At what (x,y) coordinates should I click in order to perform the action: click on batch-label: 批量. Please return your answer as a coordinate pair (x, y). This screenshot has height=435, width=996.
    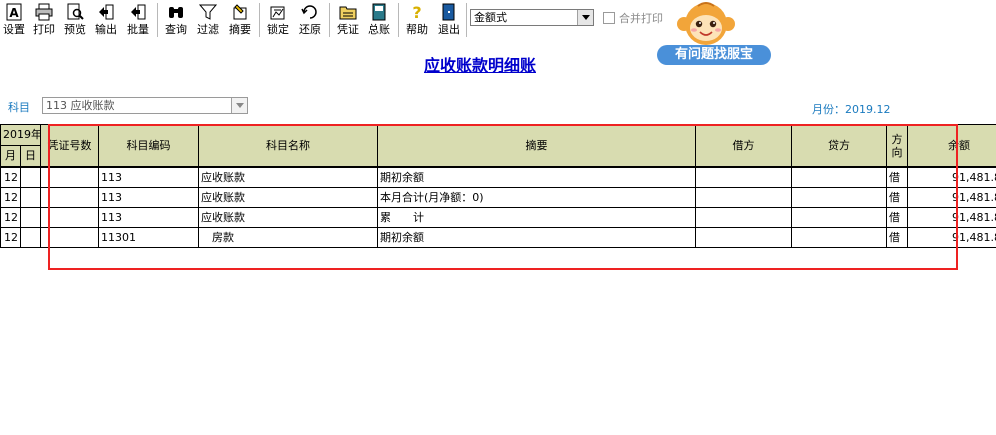
    Looking at the image, I should click on (138, 29).